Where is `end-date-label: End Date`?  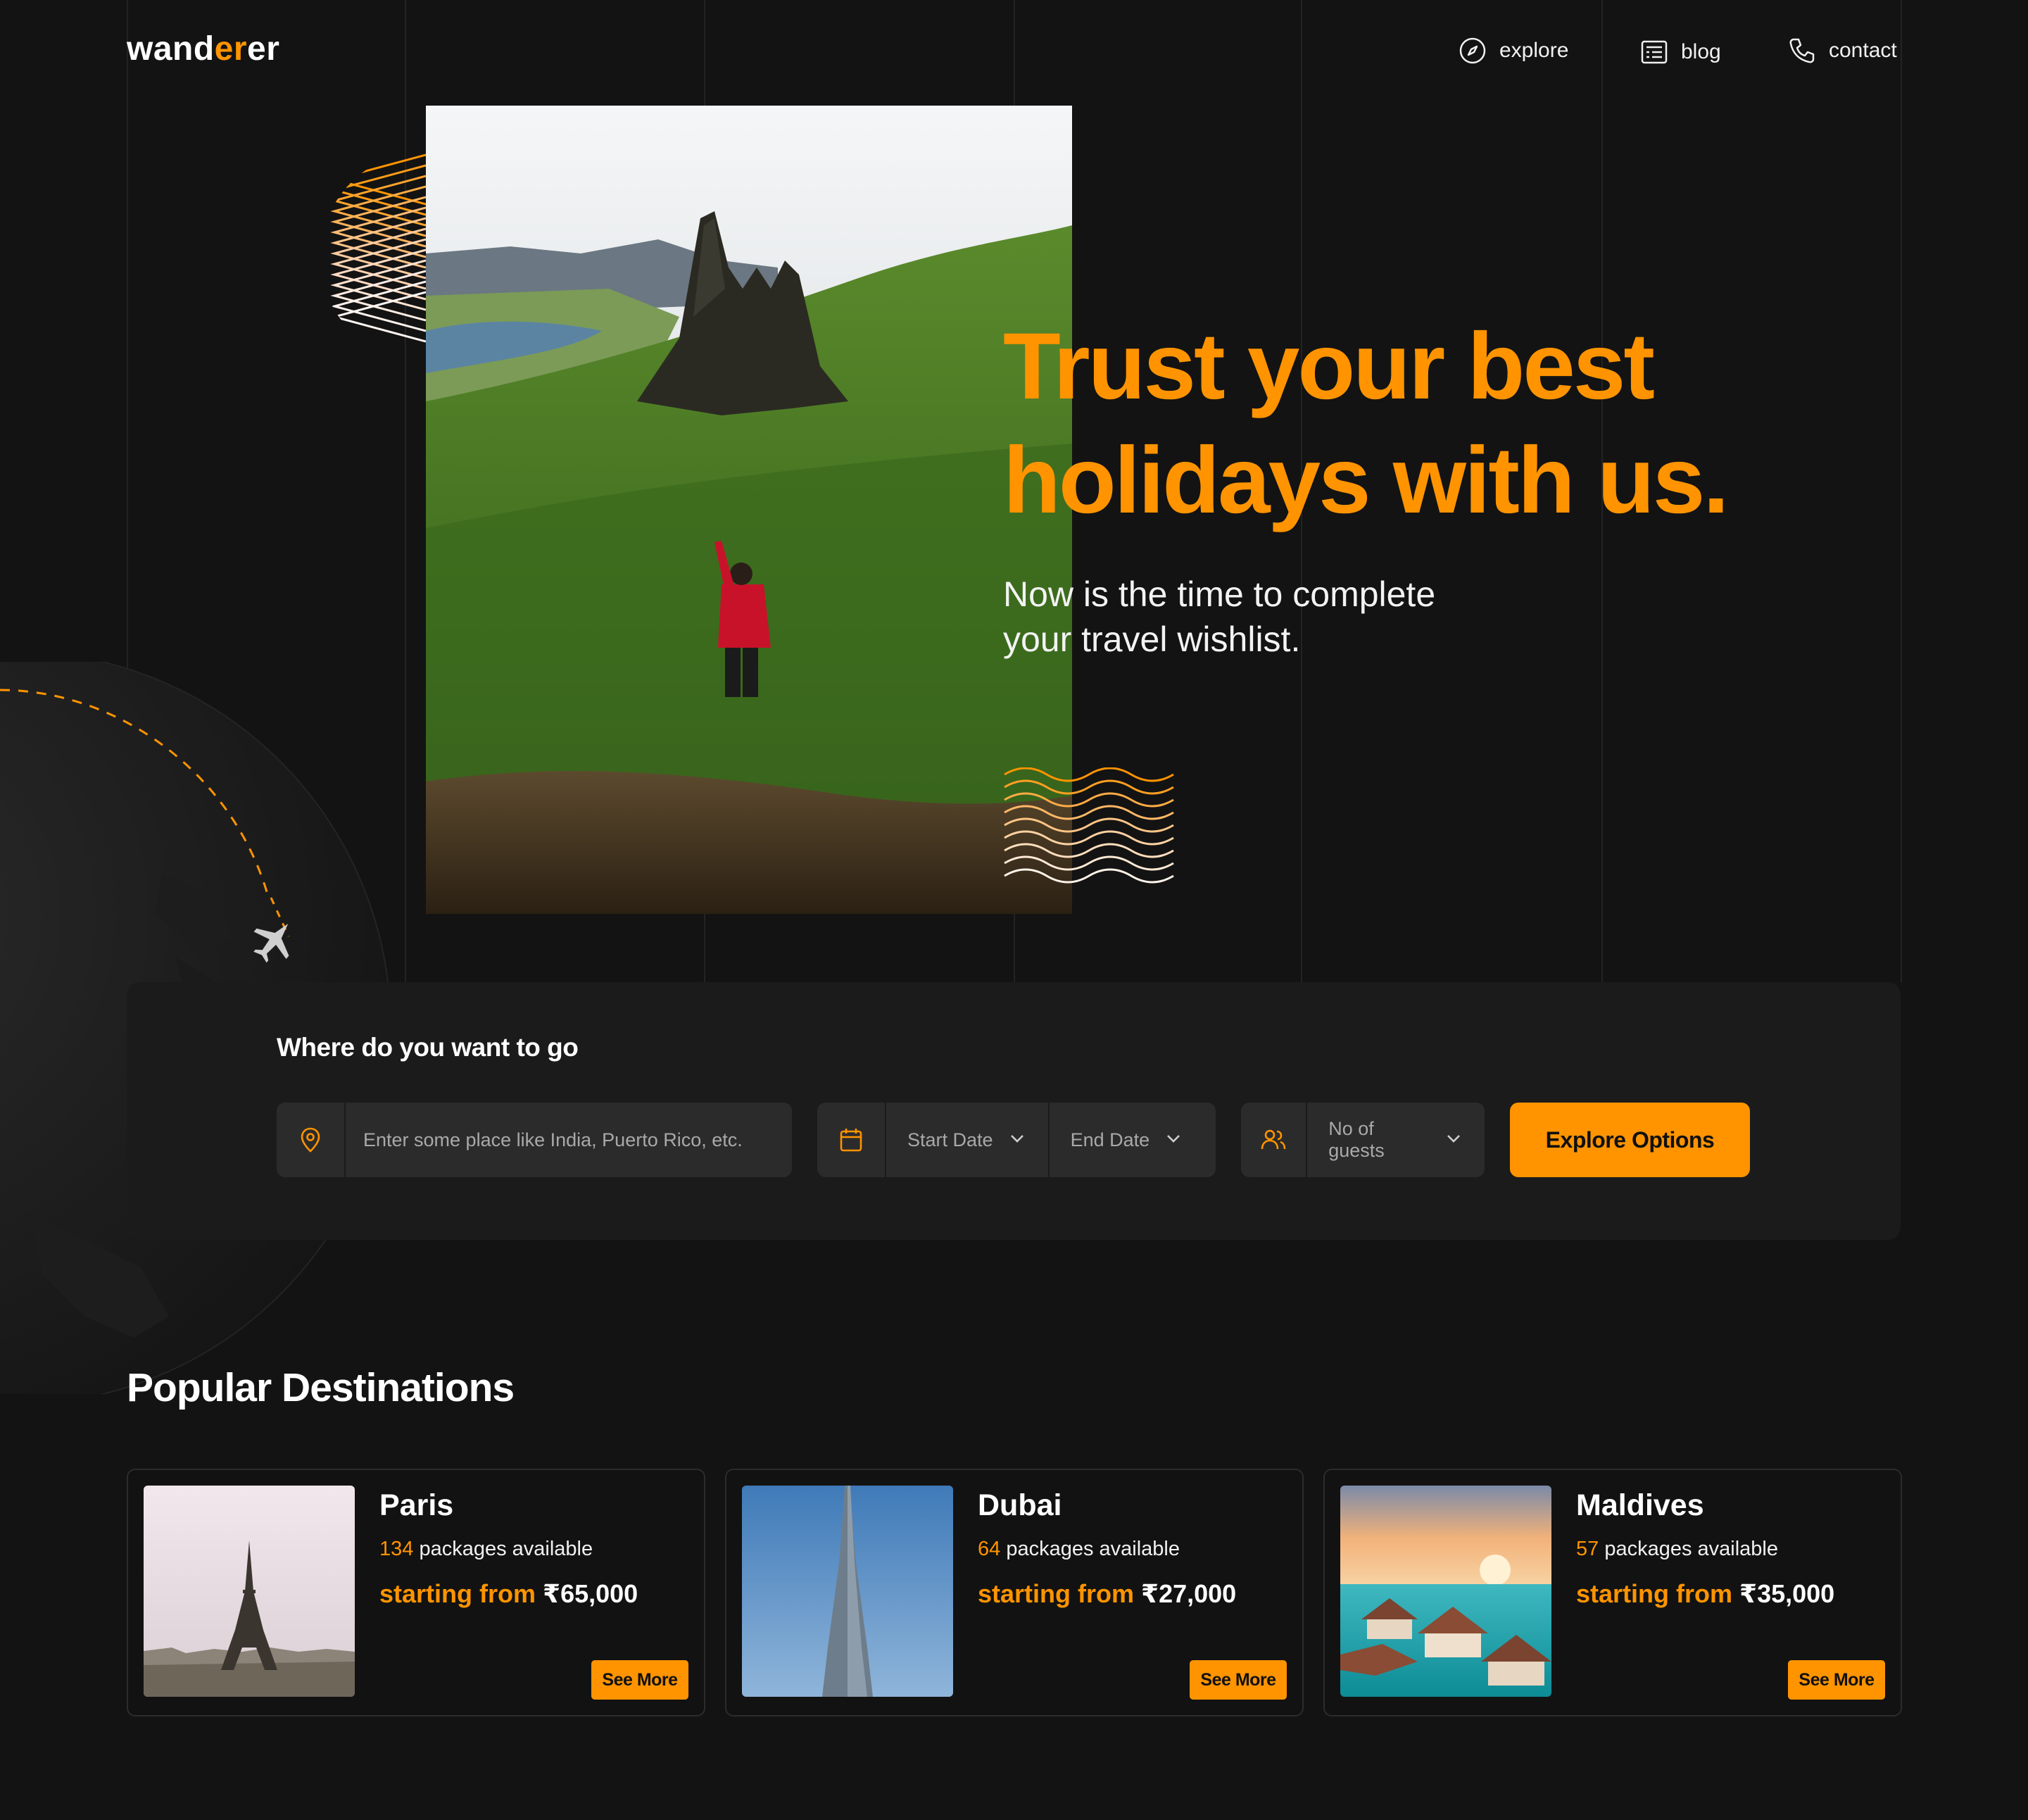 end-date-label: End Date is located at coordinates (1110, 1139).